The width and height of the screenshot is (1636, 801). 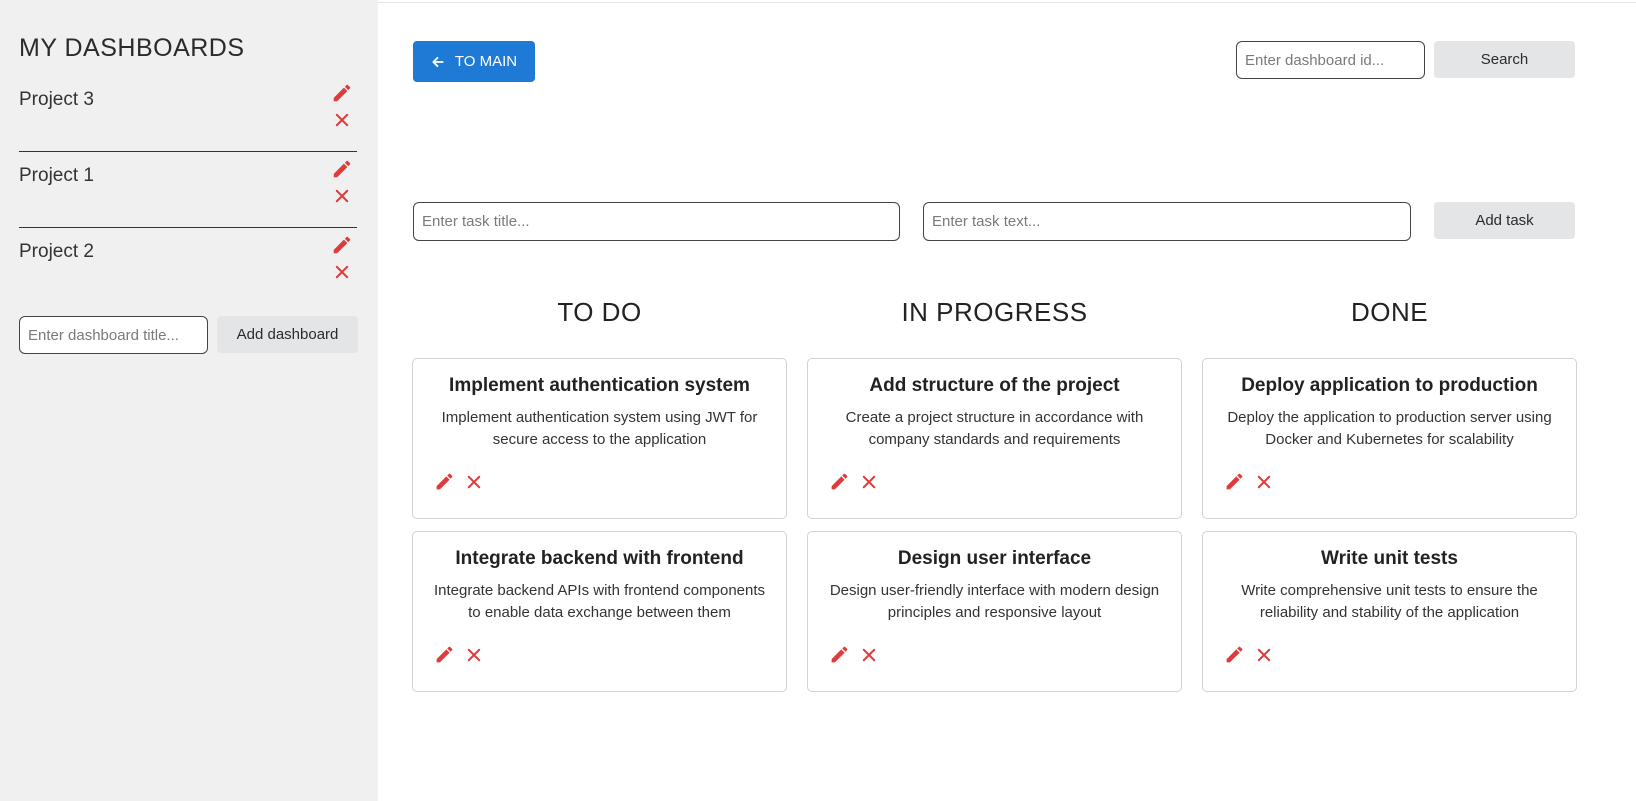 I want to click on task-title: Write unit tests, so click(x=1389, y=558).